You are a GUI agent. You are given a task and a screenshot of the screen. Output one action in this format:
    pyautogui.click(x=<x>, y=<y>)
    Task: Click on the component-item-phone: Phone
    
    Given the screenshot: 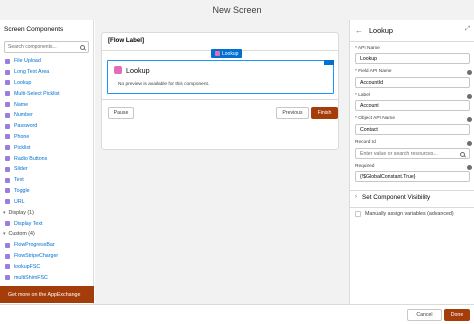 What is the action you would take?
    pyautogui.click(x=49, y=137)
    